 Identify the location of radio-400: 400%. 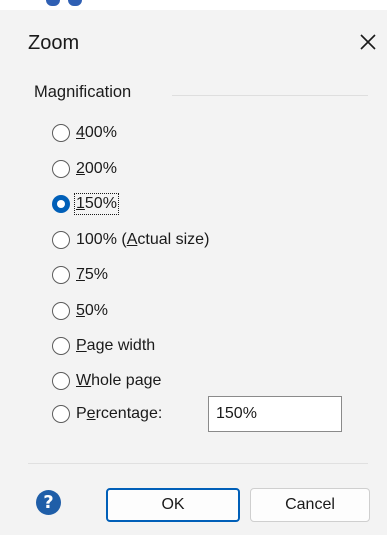
(84, 133).